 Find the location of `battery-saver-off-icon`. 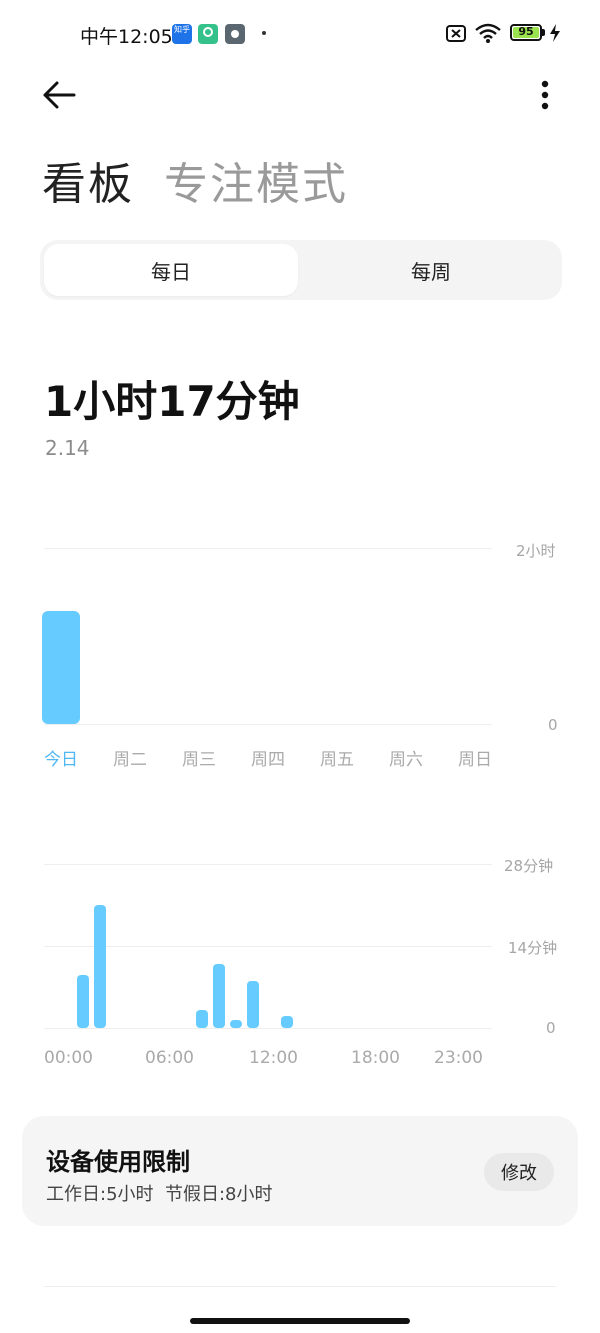

battery-saver-off-icon is located at coordinates (456, 33).